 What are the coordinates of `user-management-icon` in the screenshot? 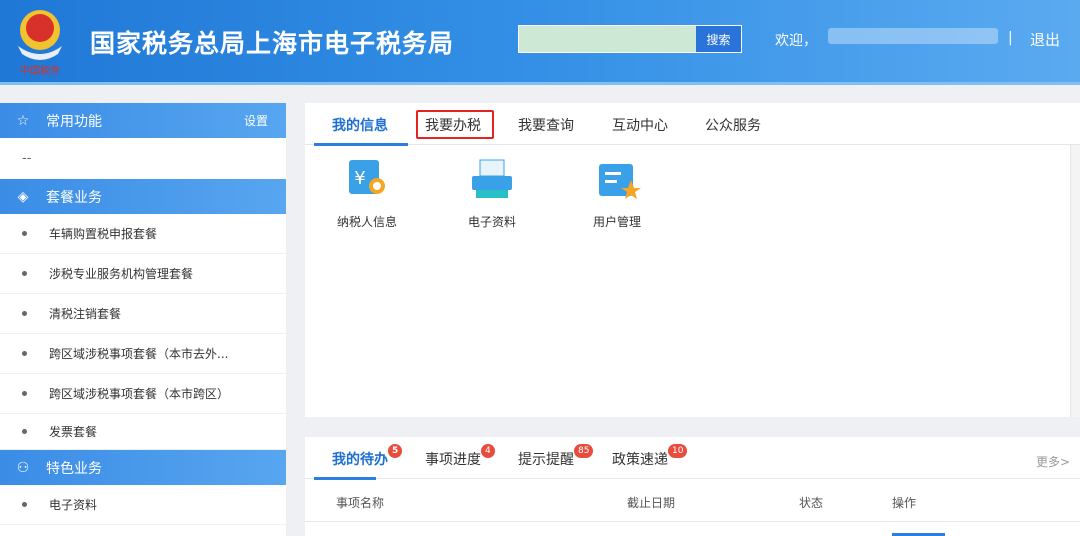 It's located at (620, 181).